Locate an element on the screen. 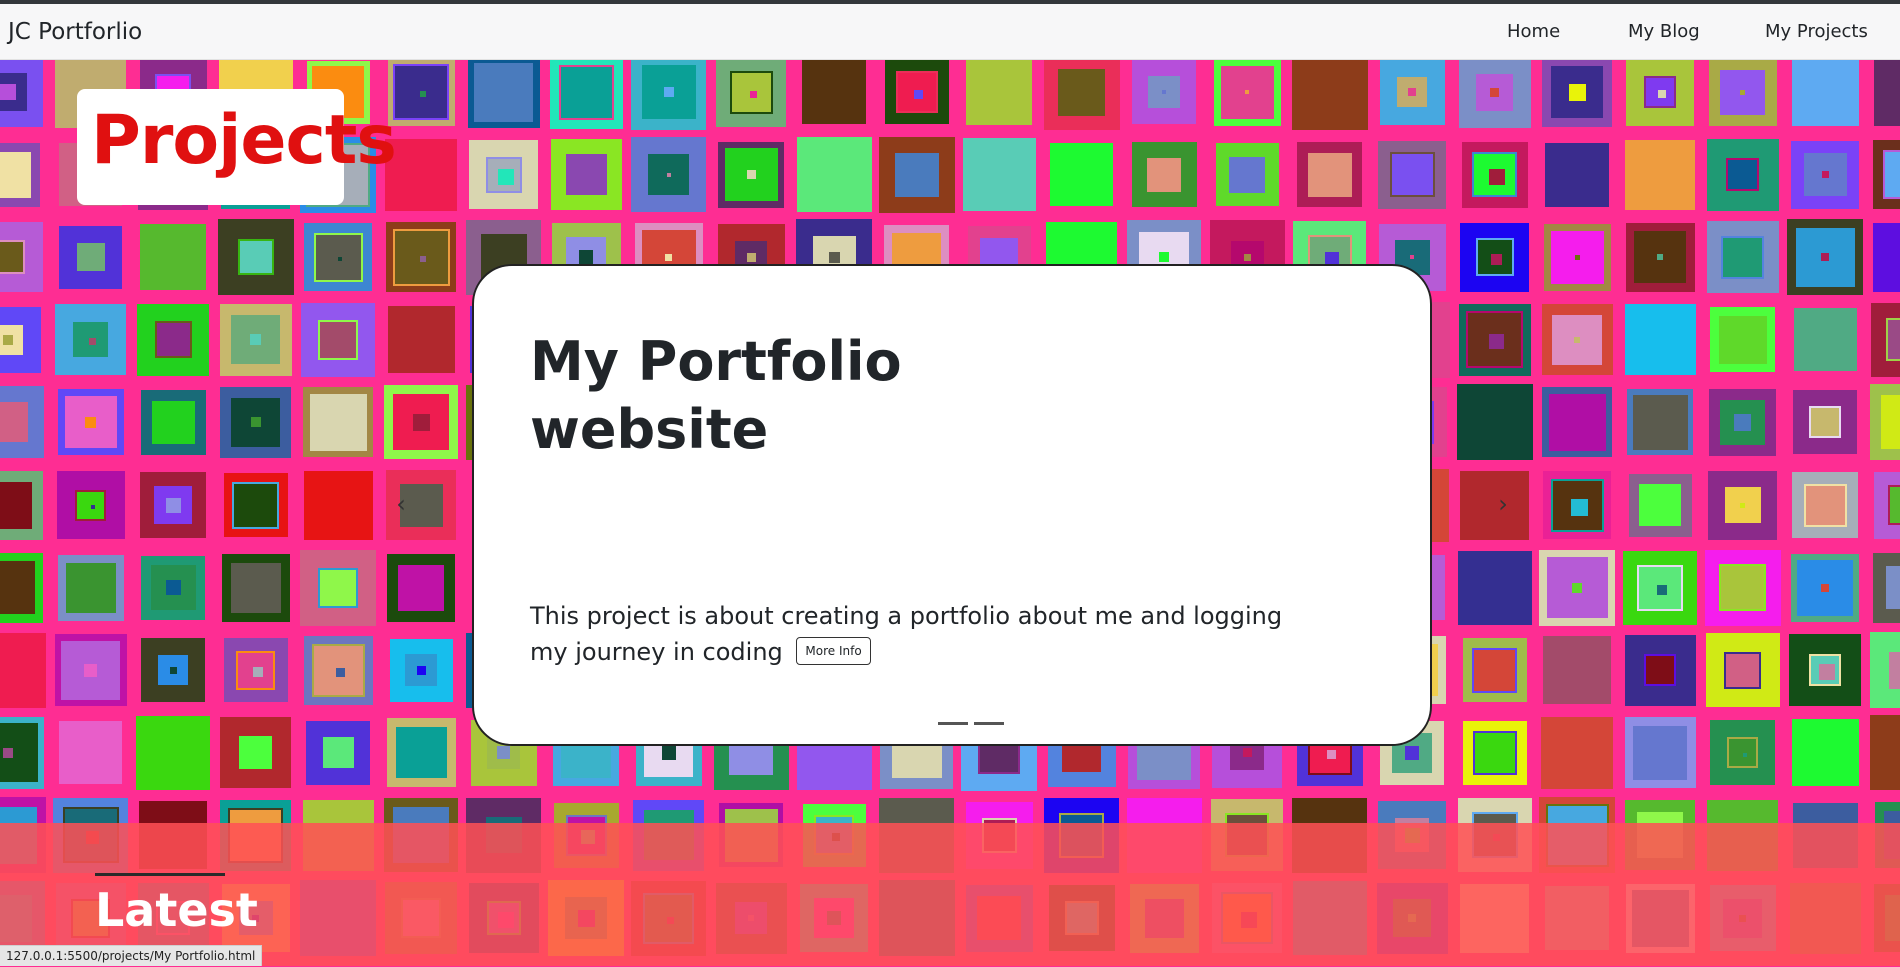  latest-divider is located at coordinates (160, 874).